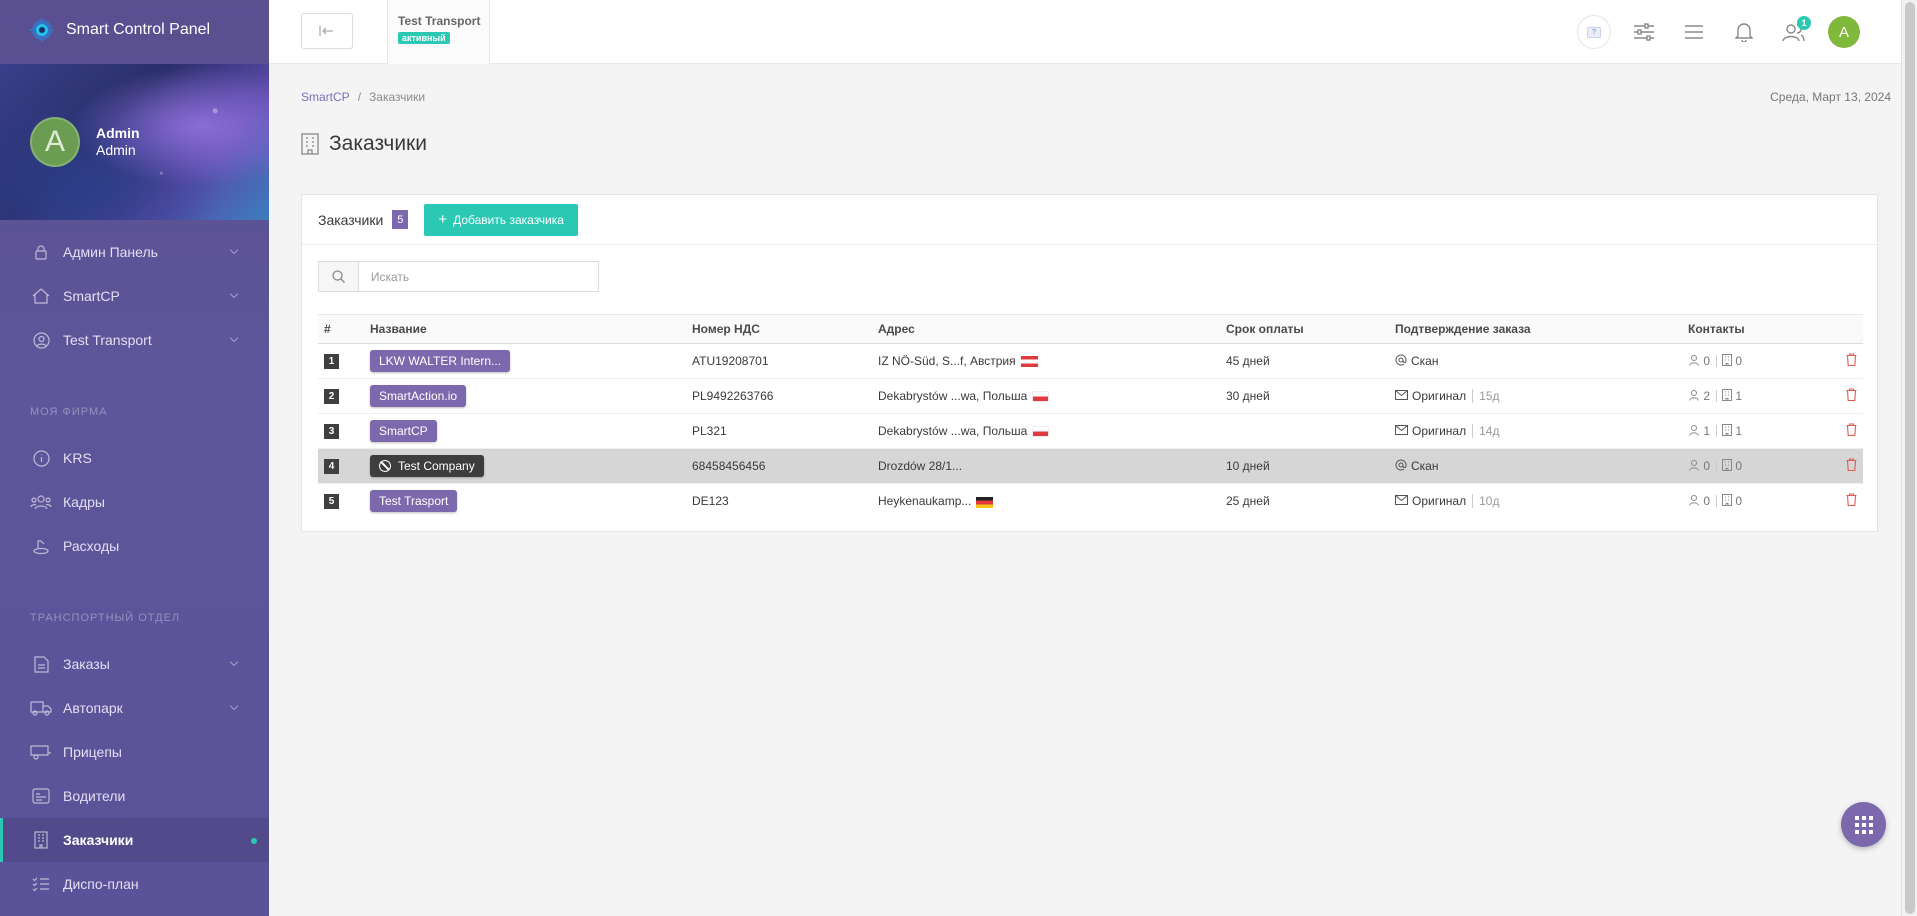 This screenshot has width=1917, height=916. I want to click on collapse-sidebar-button, so click(327, 31).